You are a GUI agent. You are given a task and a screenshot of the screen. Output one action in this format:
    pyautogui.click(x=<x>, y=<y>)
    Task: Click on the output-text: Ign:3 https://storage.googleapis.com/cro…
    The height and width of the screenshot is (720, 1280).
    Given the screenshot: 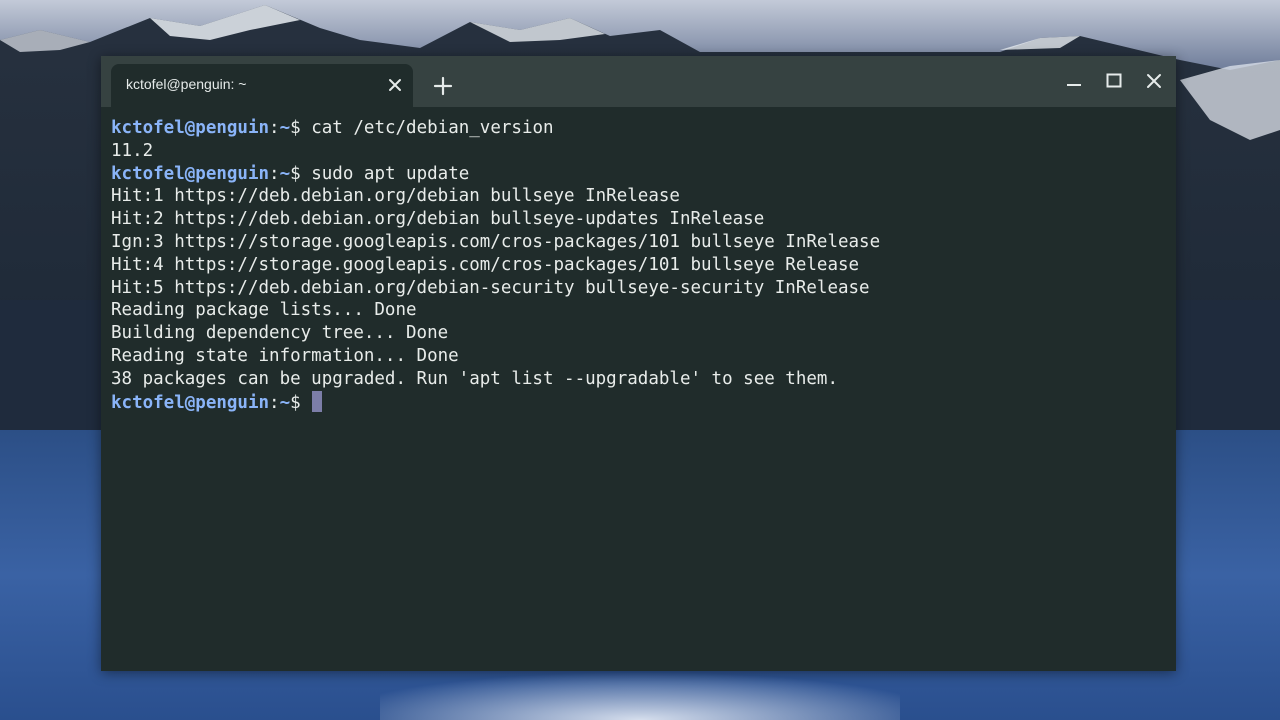 What is the action you would take?
    pyautogui.click(x=496, y=241)
    